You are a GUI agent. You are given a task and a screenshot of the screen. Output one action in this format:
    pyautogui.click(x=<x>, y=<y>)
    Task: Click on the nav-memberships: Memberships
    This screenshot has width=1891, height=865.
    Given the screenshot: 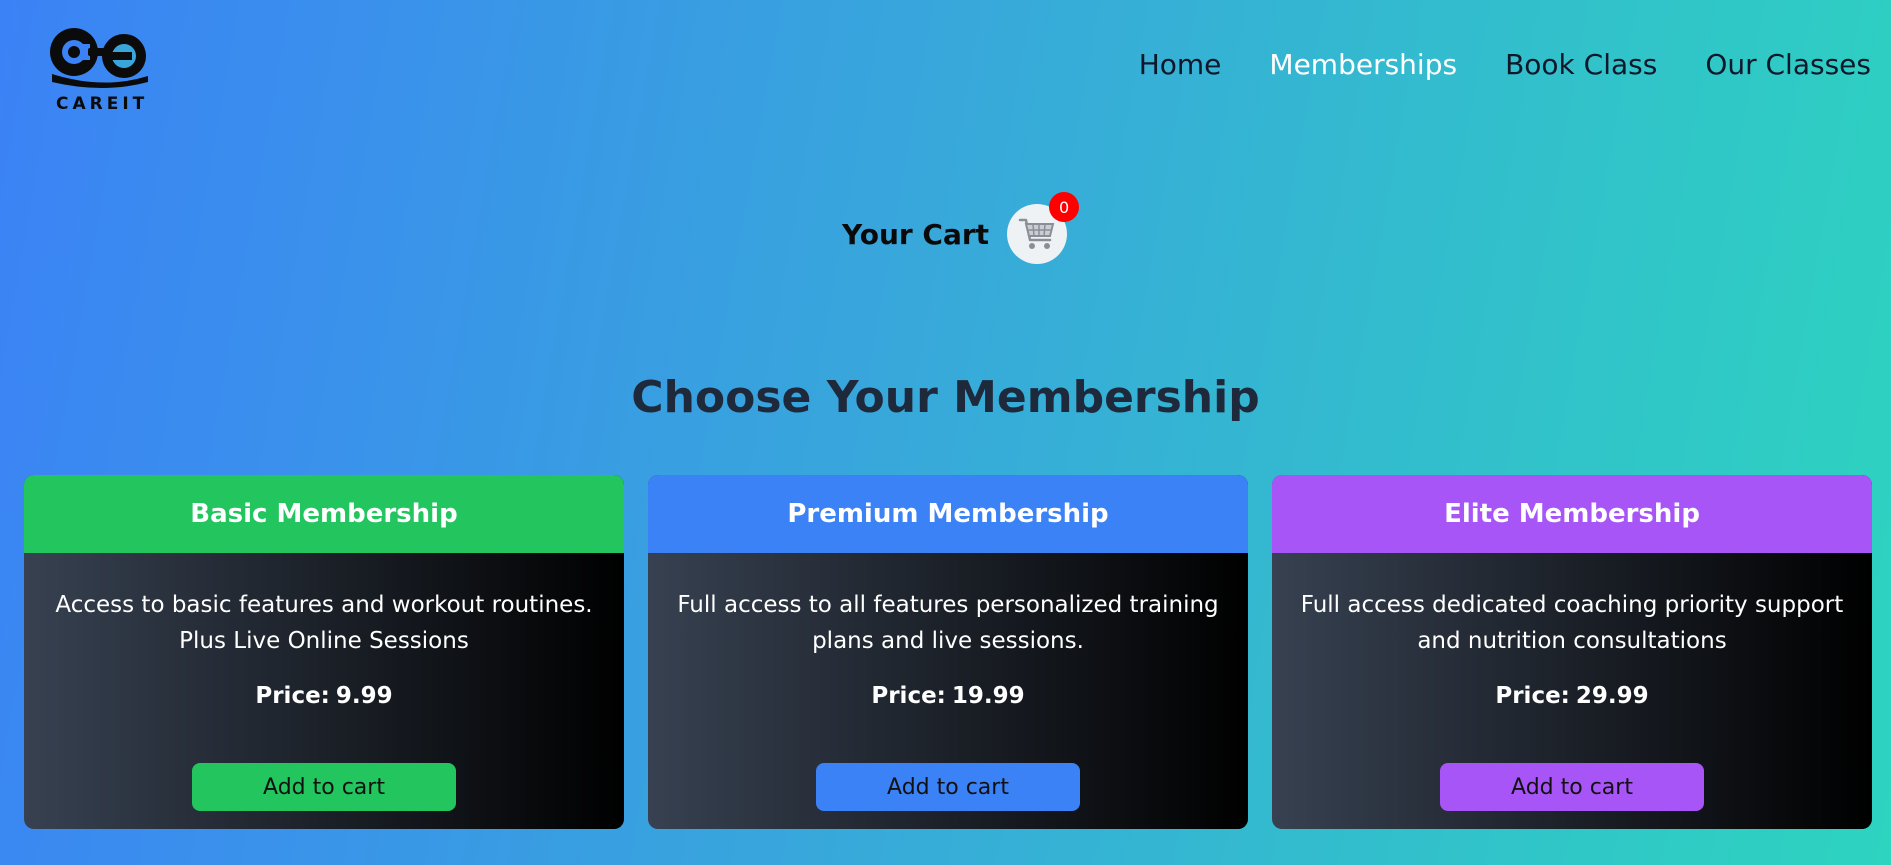 What is the action you would take?
    pyautogui.click(x=1363, y=64)
    